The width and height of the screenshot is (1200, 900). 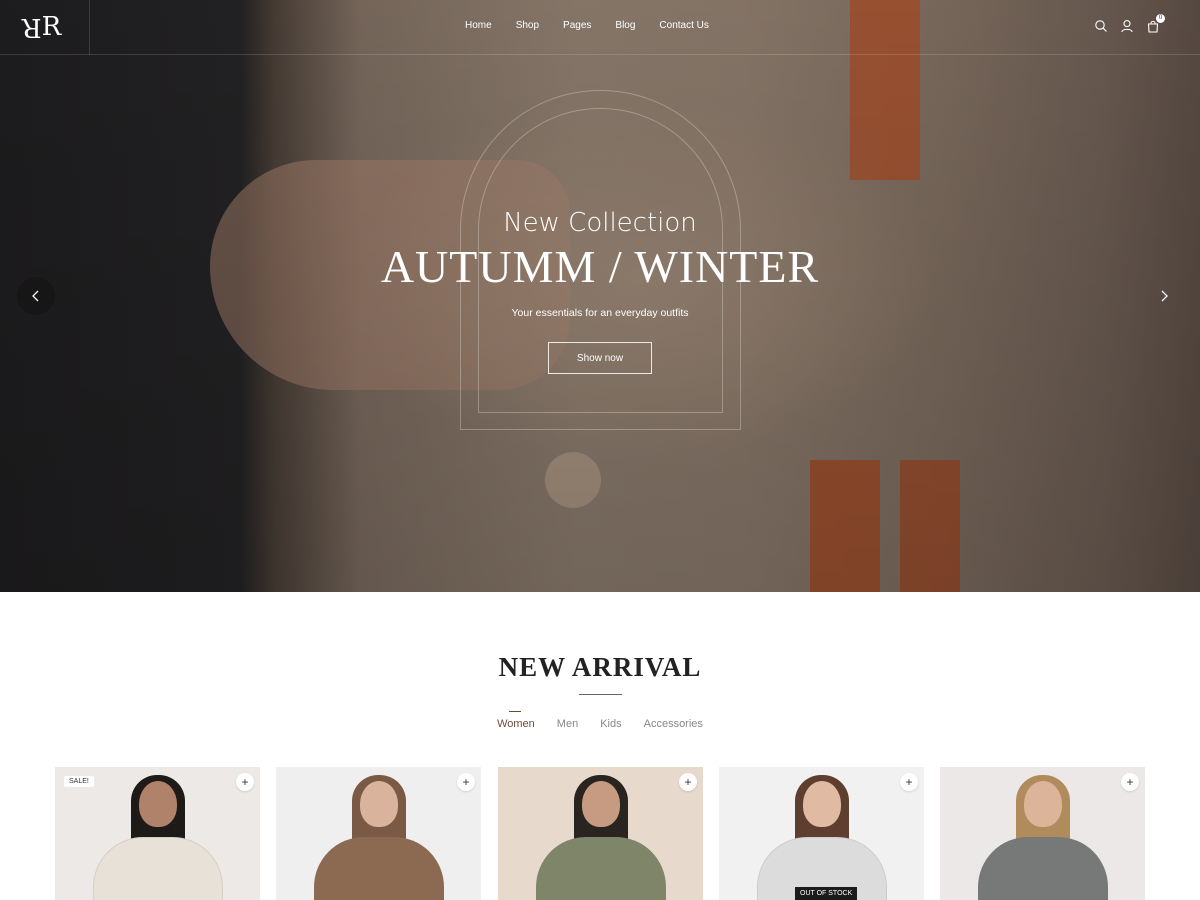 I want to click on slider-prev-button, so click(x=36, y=296).